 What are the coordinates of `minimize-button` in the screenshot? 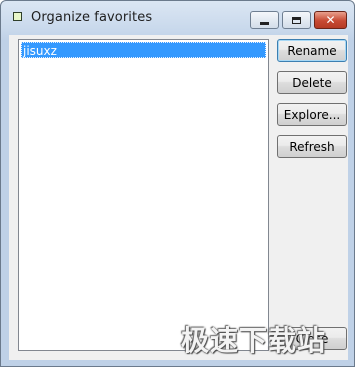 It's located at (264, 20).